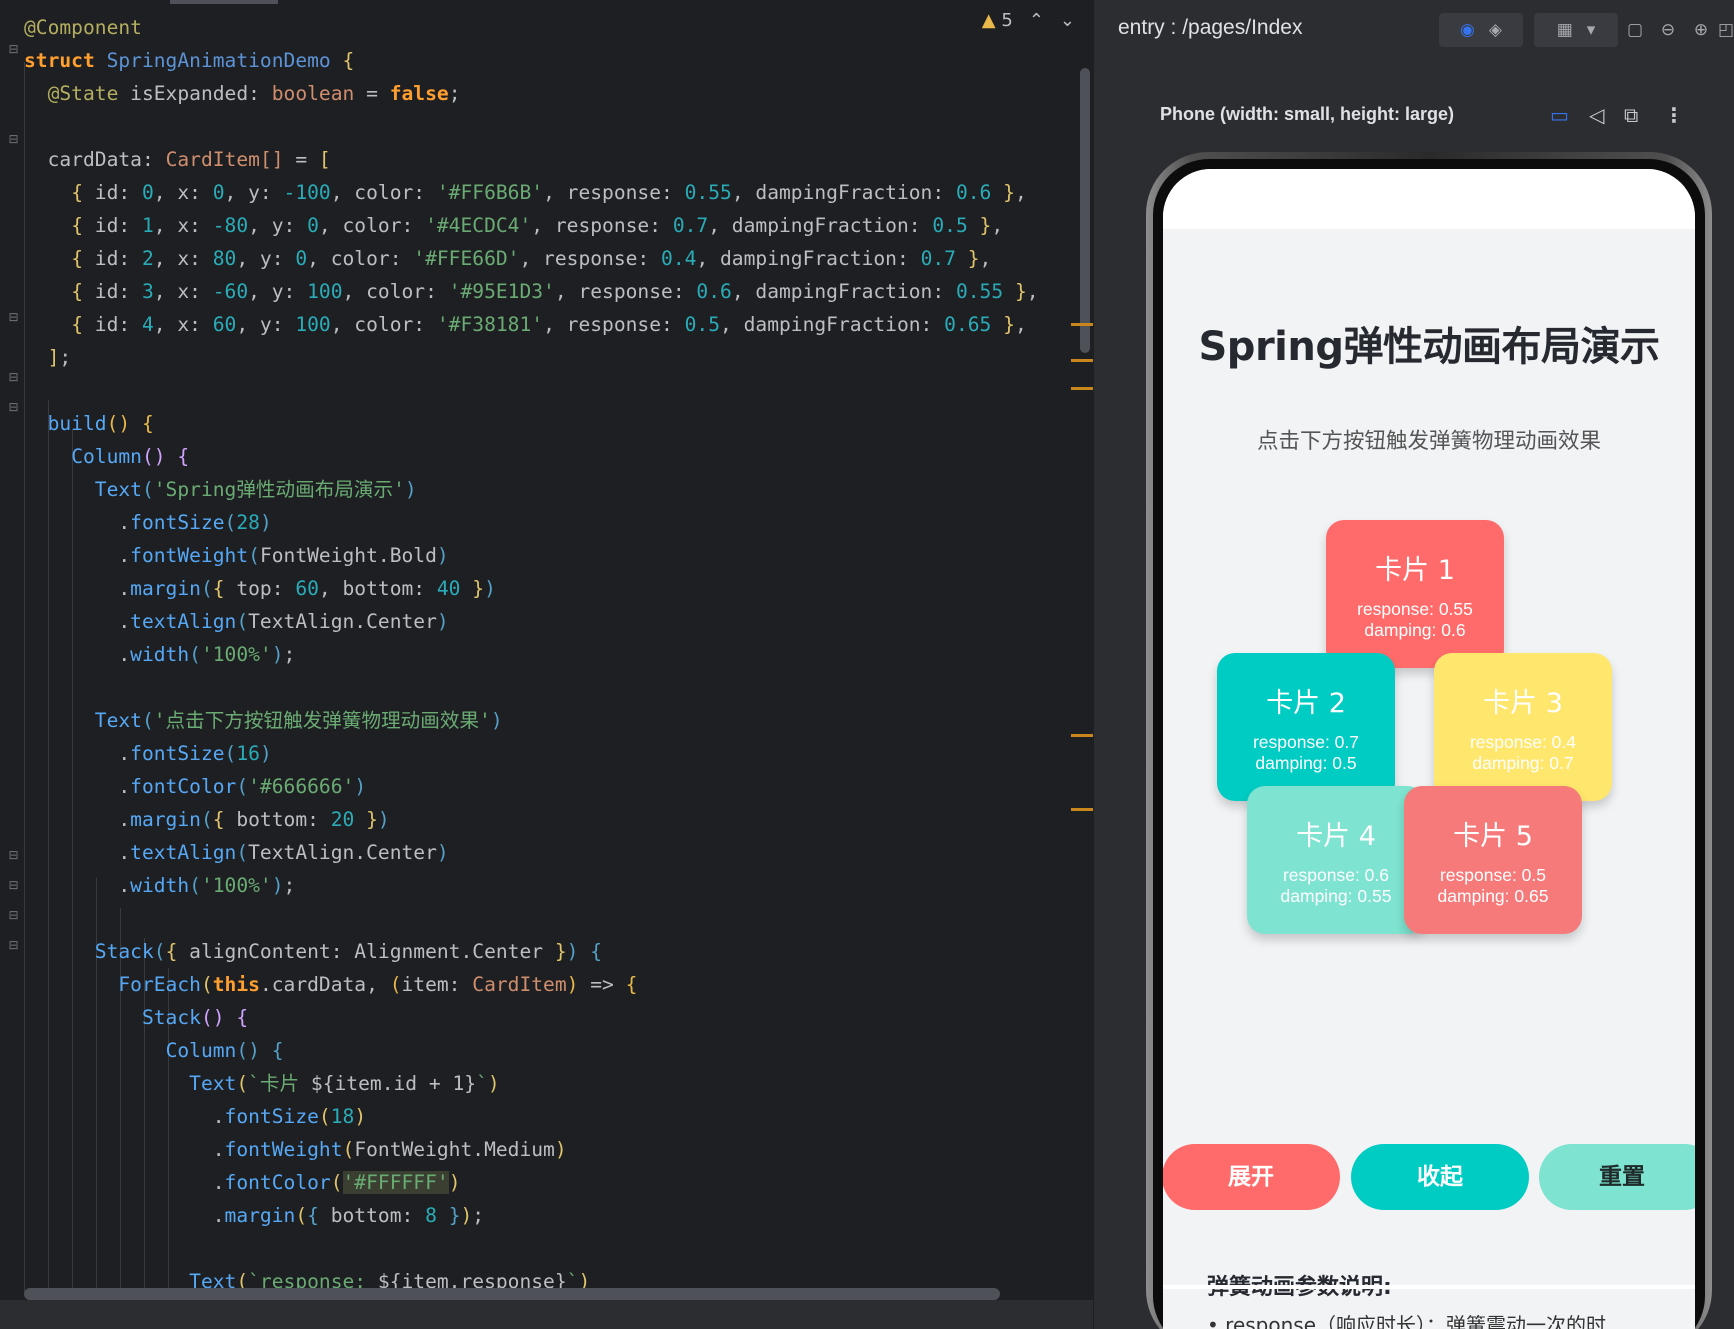  Describe the element at coordinates (538, 555) in the screenshot. I see `code-line: .fontWeight(FontWeight.Bold)` at that location.